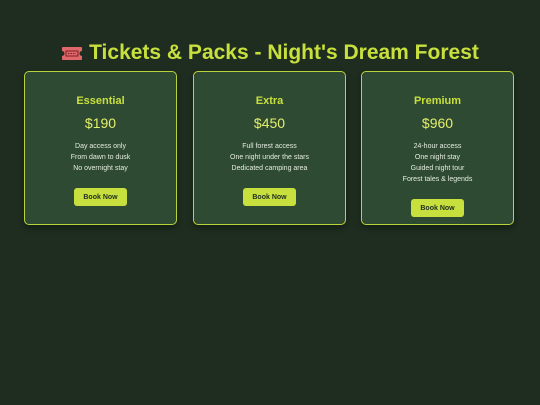 Image resolution: width=540 pixels, height=405 pixels. I want to click on plan-name: Extra, so click(269, 101).